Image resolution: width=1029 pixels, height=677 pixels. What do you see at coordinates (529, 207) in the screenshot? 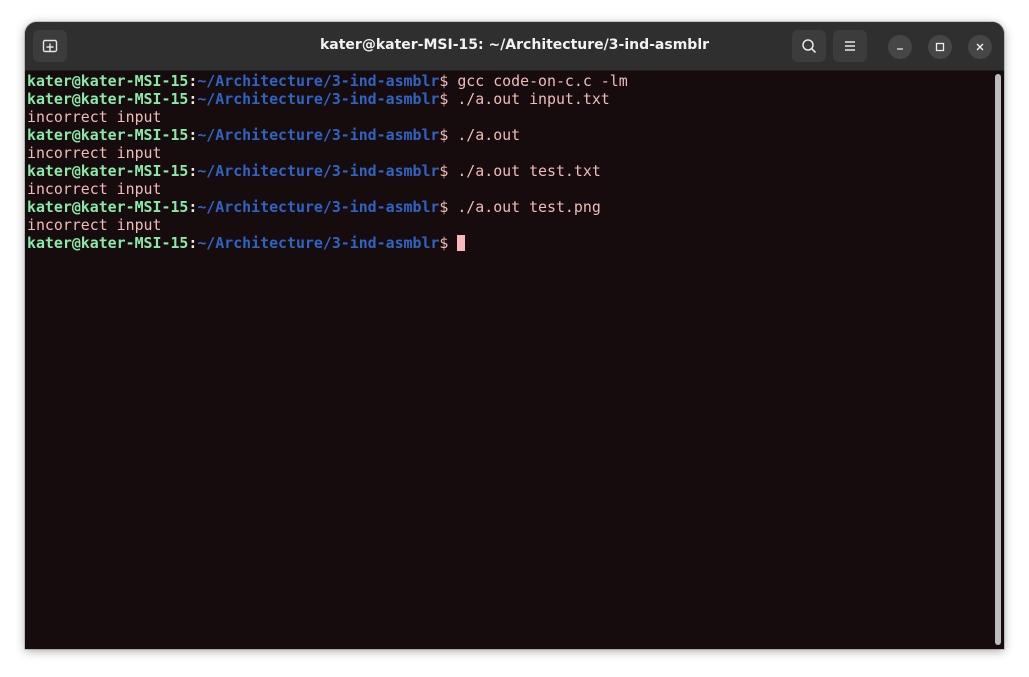
I see `command-text: ./a.out test.png` at bounding box center [529, 207].